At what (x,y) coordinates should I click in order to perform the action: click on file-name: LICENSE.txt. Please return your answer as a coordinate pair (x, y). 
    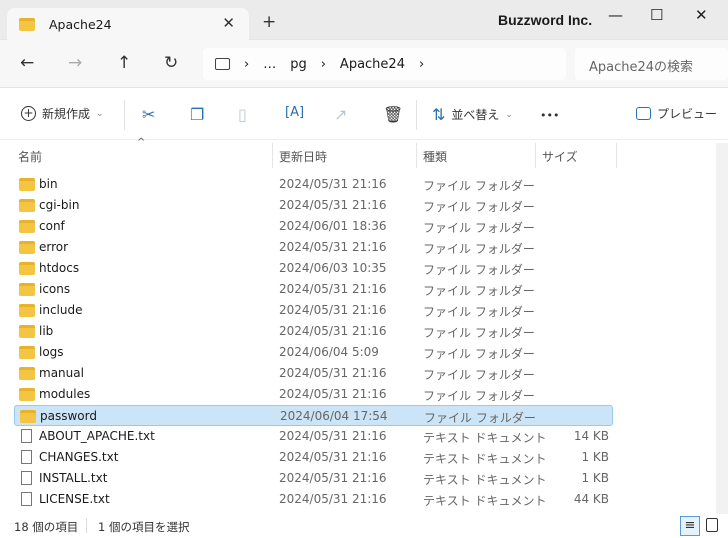
    Looking at the image, I should click on (74, 499).